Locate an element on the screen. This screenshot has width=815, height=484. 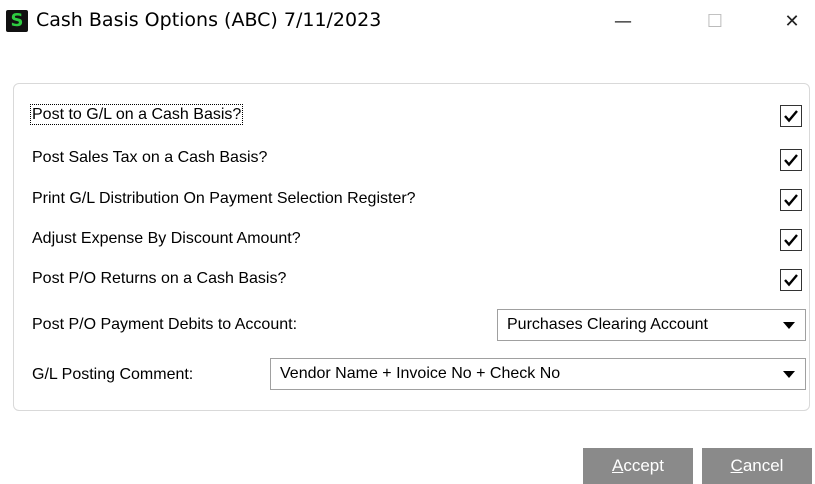
posting-comment-select: Vendor Name + Invoice No + Check No is located at coordinates (538, 374).